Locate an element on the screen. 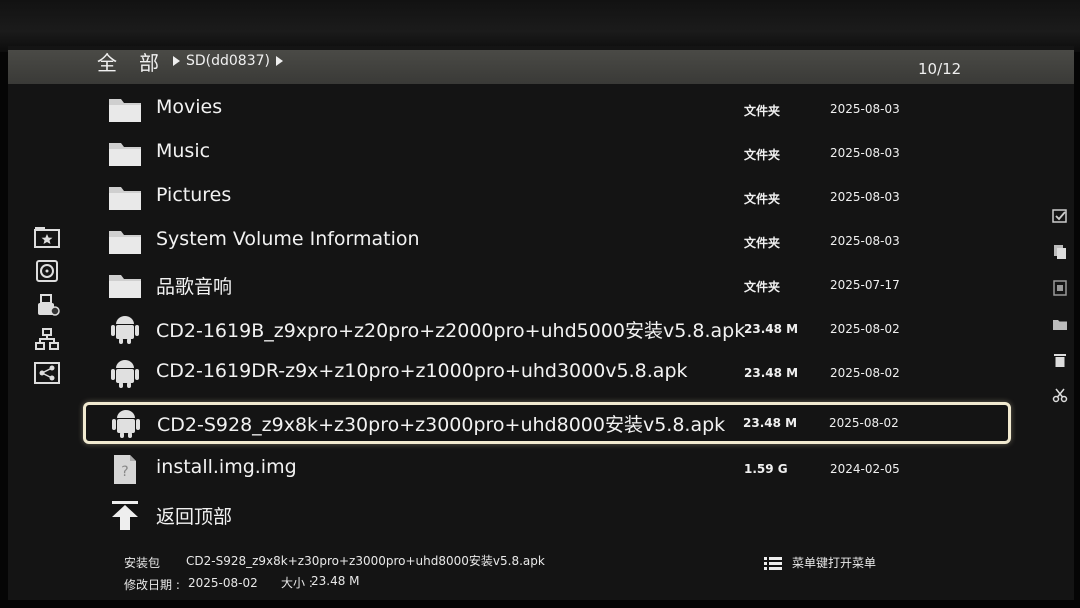  file-name: Pictures is located at coordinates (194, 195).